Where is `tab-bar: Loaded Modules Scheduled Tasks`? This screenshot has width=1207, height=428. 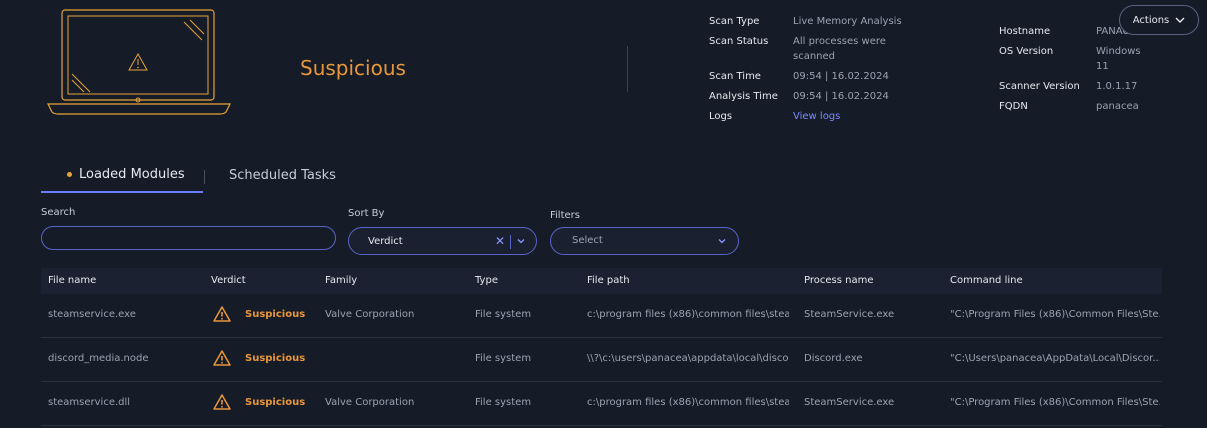
tab-bar: Loaded Modules Scheduled Tasks is located at coordinates (241, 175).